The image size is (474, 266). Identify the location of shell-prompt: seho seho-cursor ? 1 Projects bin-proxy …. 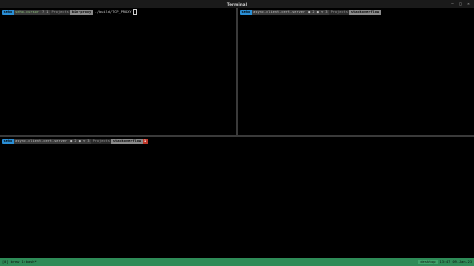
(69, 12).